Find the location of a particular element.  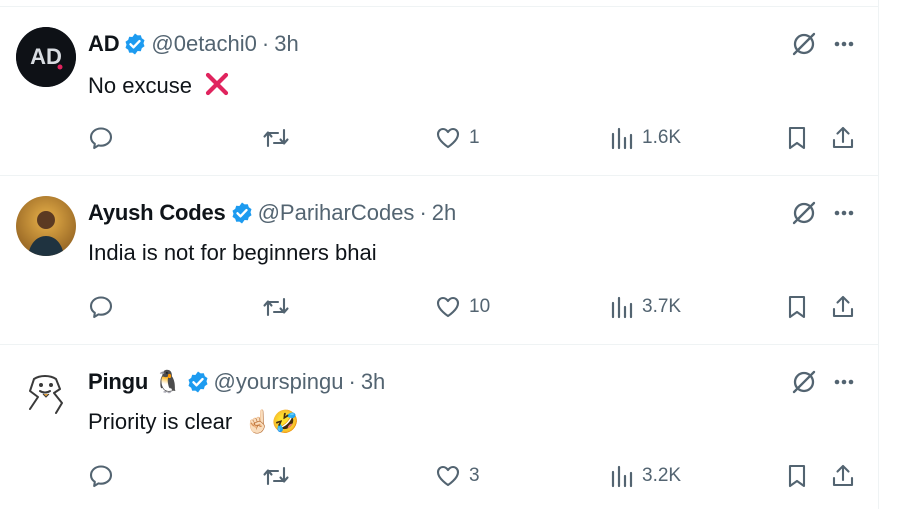

avatar-drawing-image is located at coordinates (46, 395).